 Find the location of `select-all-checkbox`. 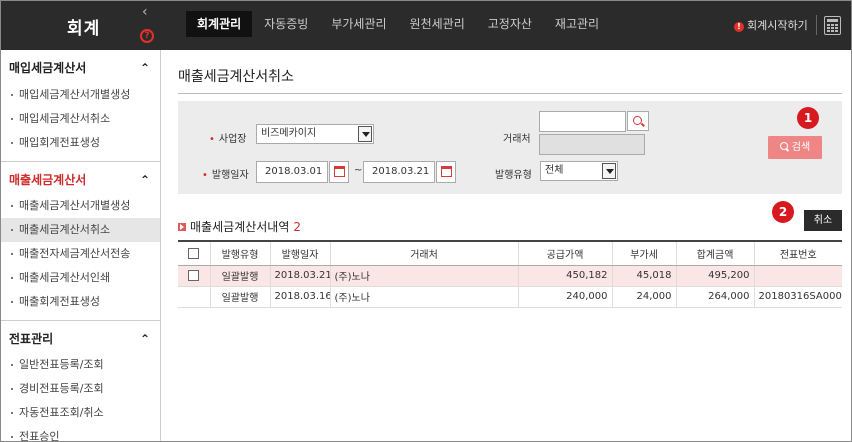

select-all-checkbox is located at coordinates (194, 253).